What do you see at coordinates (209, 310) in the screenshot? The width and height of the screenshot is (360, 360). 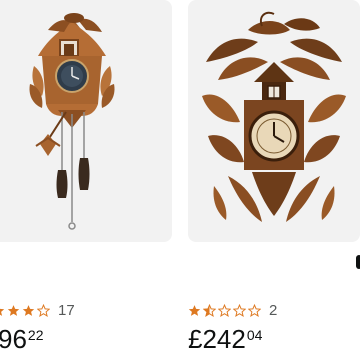 I see `star-half-icon` at bounding box center [209, 310].